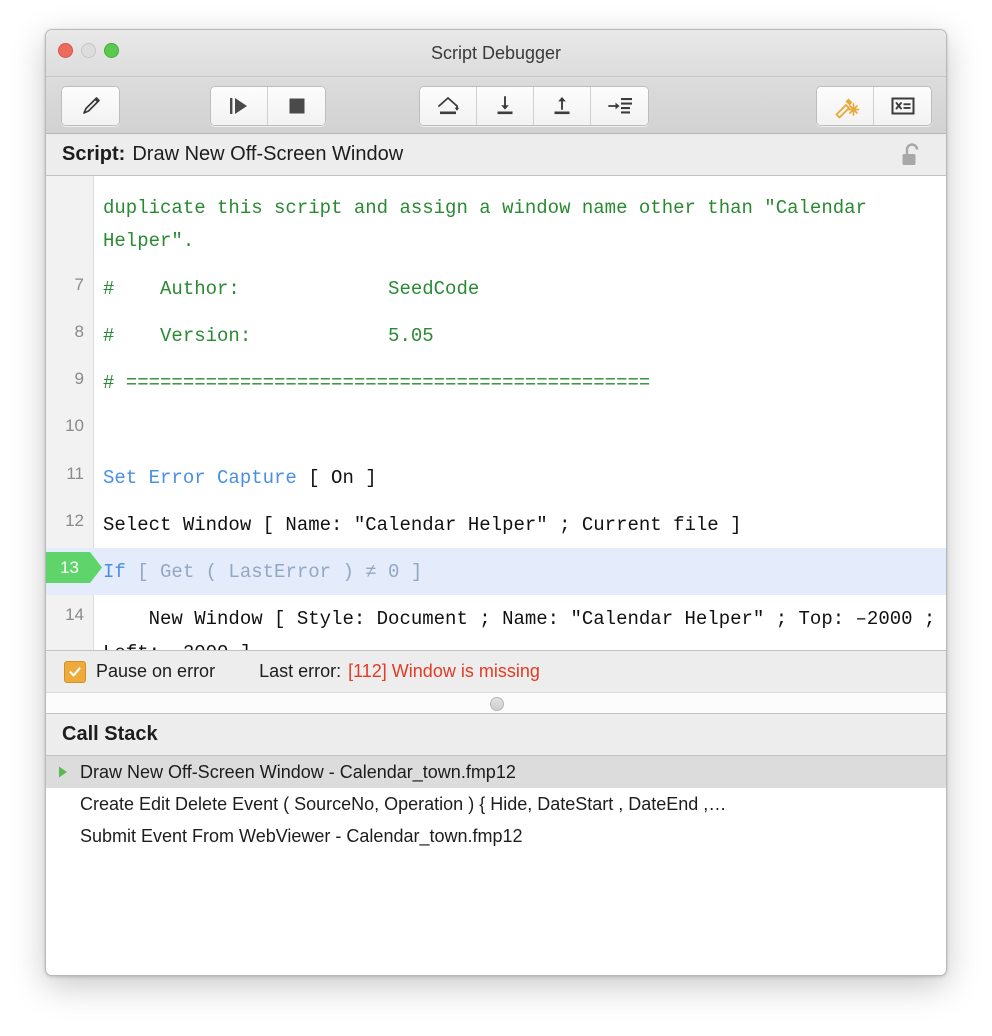 This screenshot has height=1036, width=992. What do you see at coordinates (519, 571) in the screenshot?
I see `code-line-text: If [ Get ( LastError ) ≠ 0 ]` at bounding box center [519, 571].